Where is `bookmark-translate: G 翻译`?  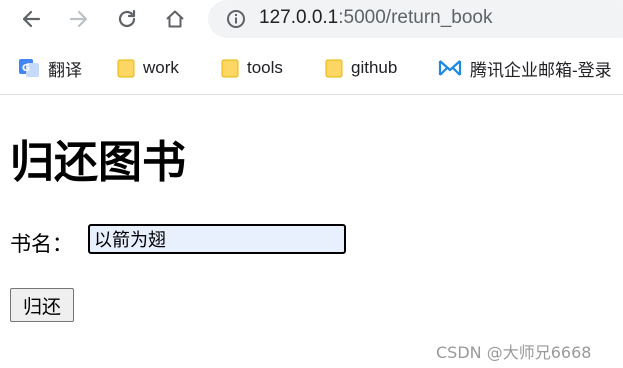 bookmark-translate: G 翻译 is located at coordinates (50, 68).